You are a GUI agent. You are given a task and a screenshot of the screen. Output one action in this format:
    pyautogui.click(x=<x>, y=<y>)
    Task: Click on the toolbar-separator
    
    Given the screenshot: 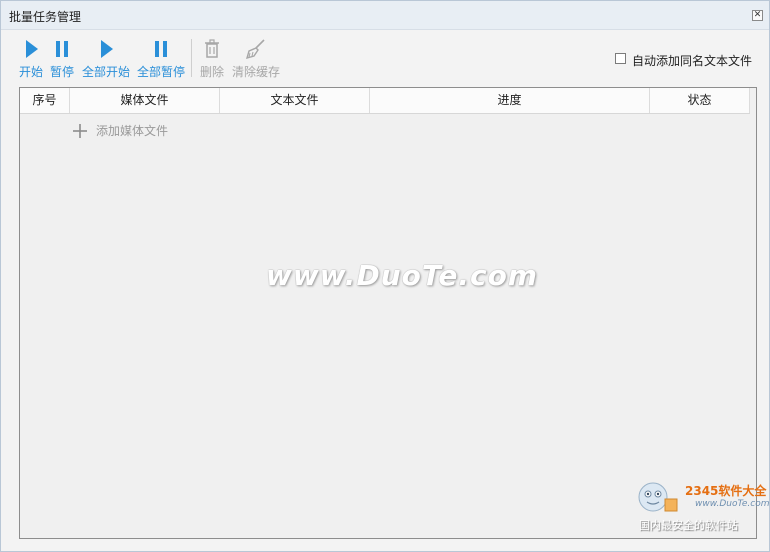 What is the action you would take?
    pyautogui.click(x=191, y=58)
    